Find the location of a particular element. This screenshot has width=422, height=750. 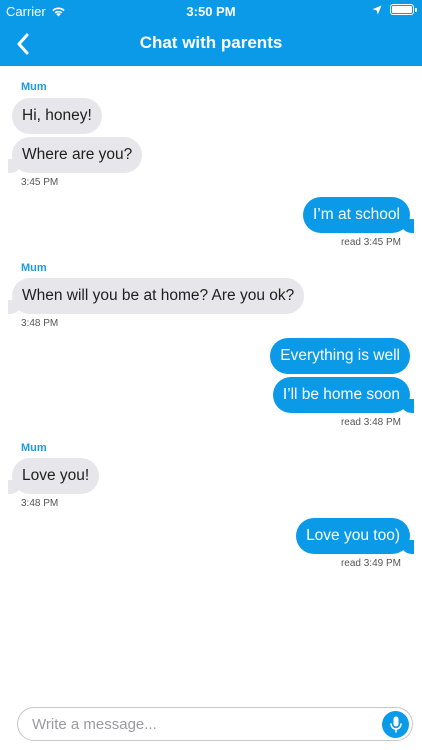

message-bubble-incoming: When will you be at home? Are you ok? is located at coordinates (156, 296).